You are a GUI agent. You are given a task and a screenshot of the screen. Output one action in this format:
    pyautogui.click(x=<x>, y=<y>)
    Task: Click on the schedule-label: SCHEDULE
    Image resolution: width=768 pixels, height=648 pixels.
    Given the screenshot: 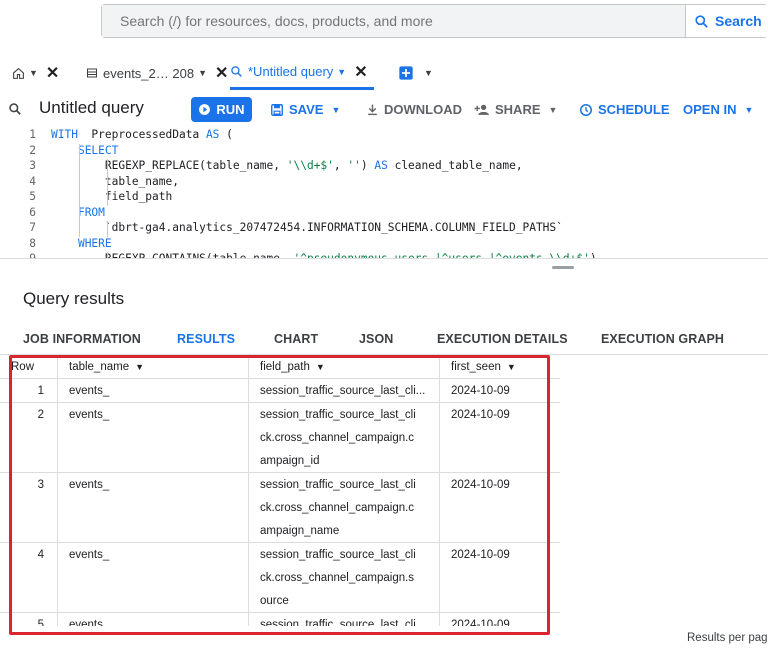 What is the action you would take?
    pyautogui.click(x=634, y=109)
    